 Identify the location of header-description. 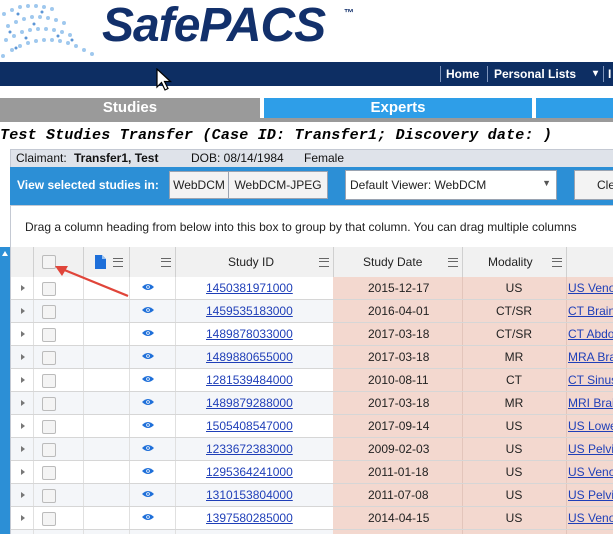
(589, 262).